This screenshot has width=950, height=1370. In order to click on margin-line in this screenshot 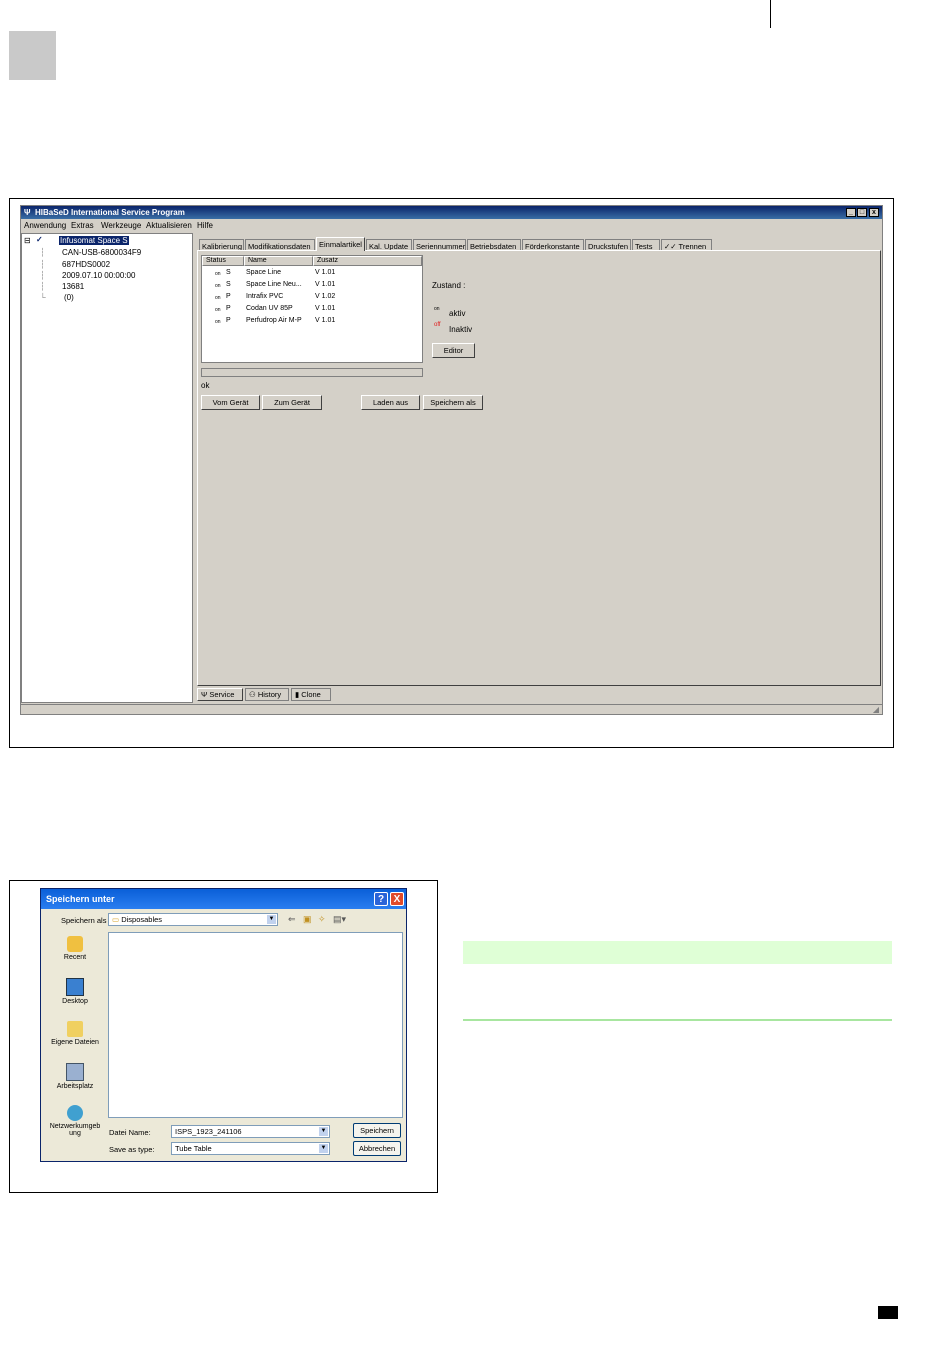, I will do `click(770, 14)`.